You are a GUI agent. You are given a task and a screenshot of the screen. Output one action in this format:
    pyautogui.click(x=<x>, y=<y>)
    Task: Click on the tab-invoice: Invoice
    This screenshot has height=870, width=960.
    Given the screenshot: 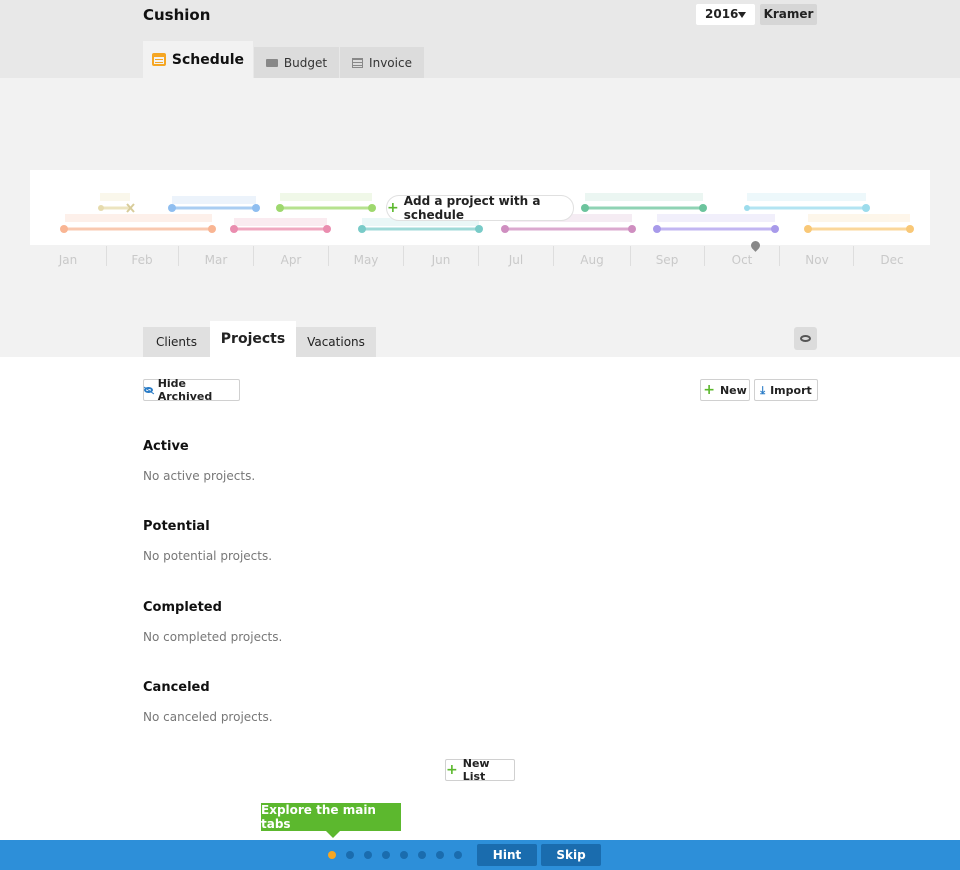 What is the action you would take?
    pyautogui.click(x=382, y=62)
    